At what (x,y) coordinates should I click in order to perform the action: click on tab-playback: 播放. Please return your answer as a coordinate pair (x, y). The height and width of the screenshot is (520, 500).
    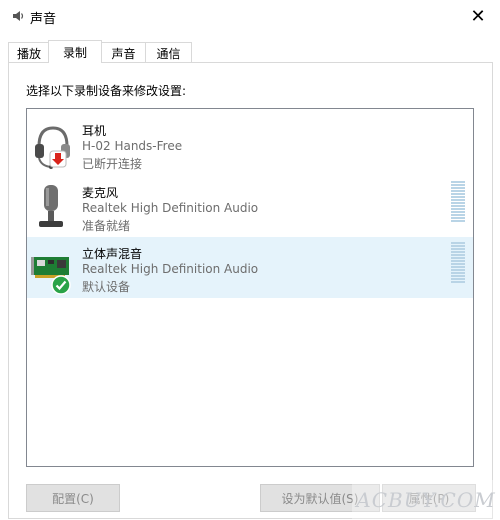
    Looking at the image, I should click on (29, 52).